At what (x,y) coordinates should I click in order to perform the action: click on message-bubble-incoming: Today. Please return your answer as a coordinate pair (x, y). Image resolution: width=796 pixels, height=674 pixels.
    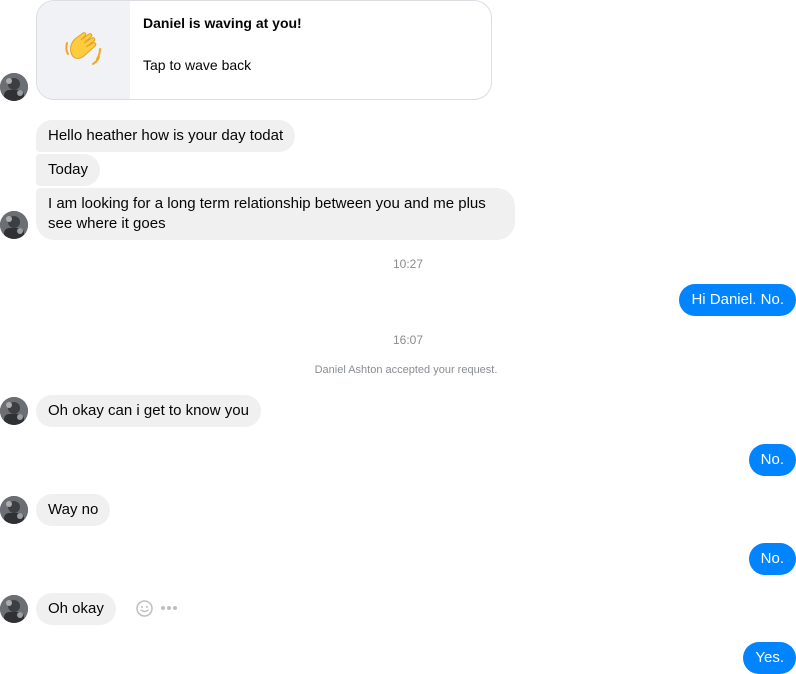
    Looking at the image, I should click on (68, 170).